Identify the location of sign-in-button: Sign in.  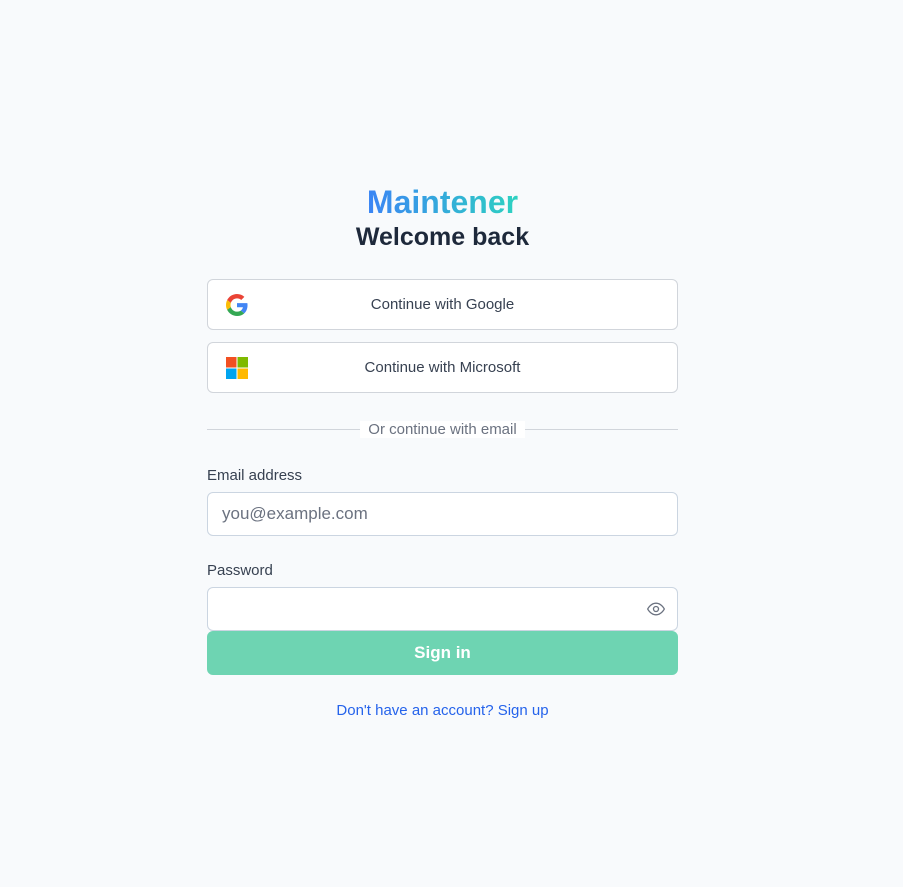
(442, 653).